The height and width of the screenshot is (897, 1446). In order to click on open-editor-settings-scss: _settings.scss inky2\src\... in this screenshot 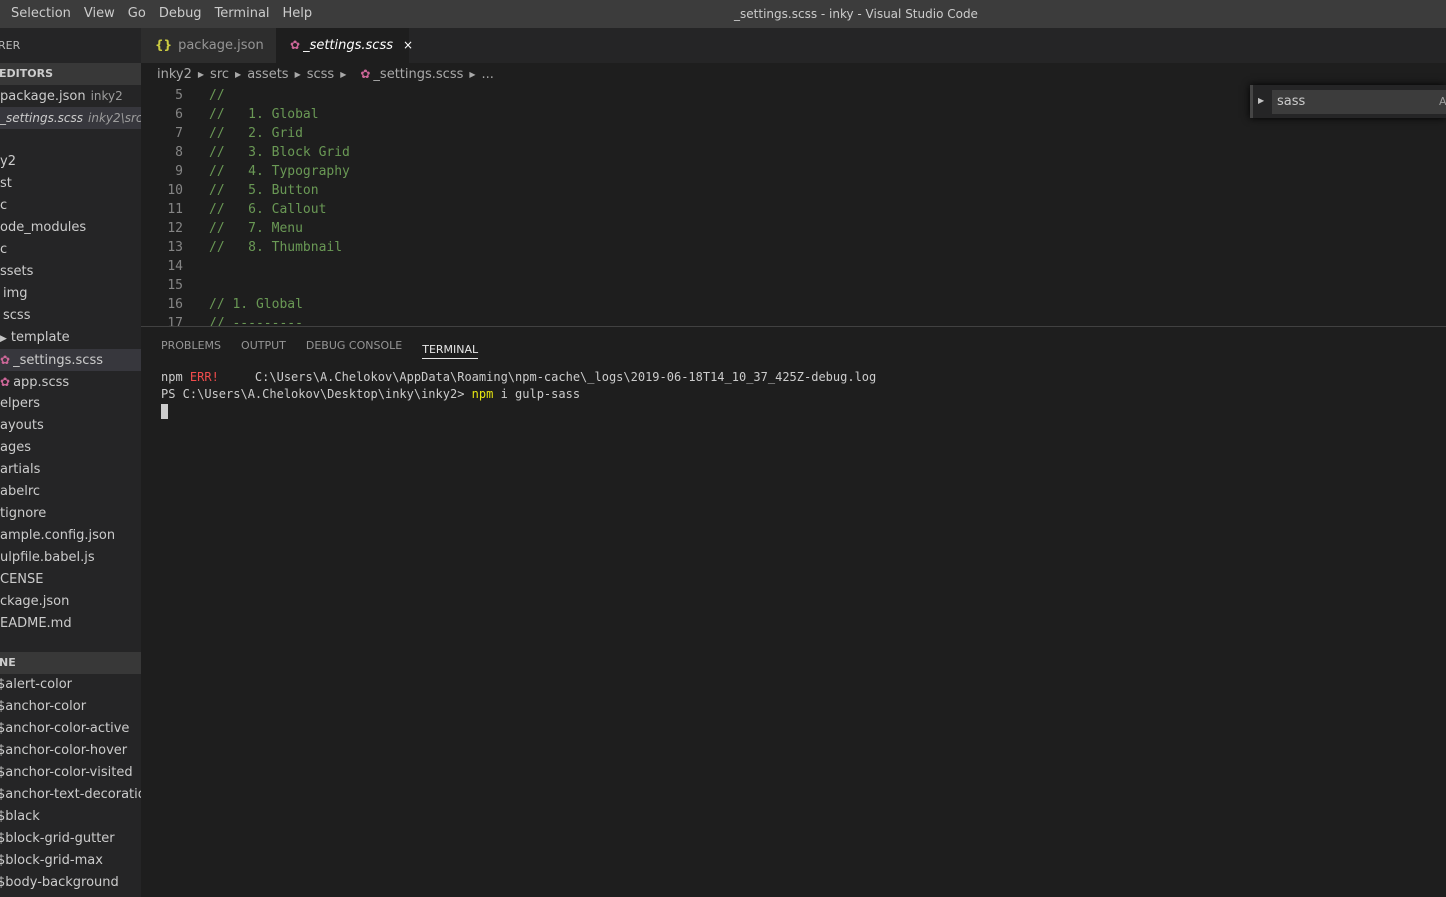, I will do `click(70, 118)`.